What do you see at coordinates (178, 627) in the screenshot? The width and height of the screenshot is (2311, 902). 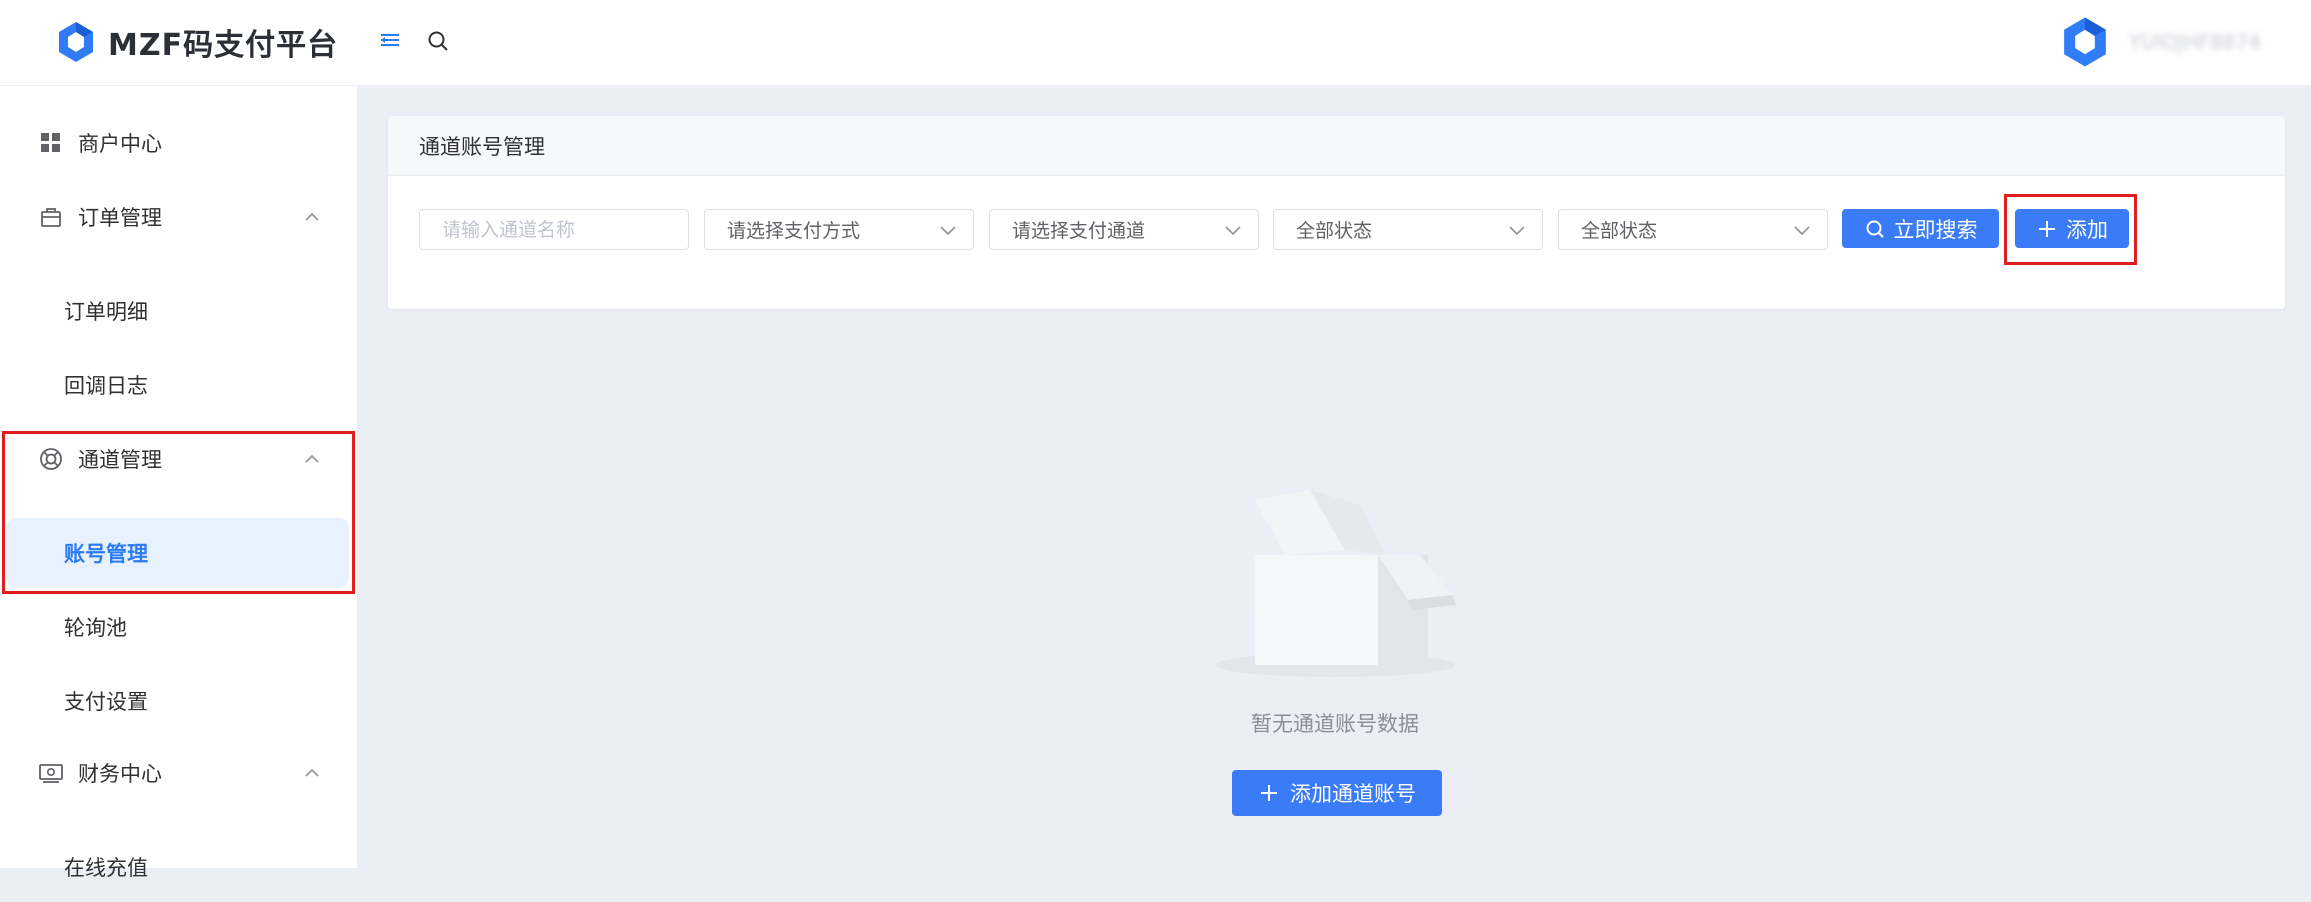 I see `sidebar-item-polling-pool: 轮询池` at bounding box center [178, 627].